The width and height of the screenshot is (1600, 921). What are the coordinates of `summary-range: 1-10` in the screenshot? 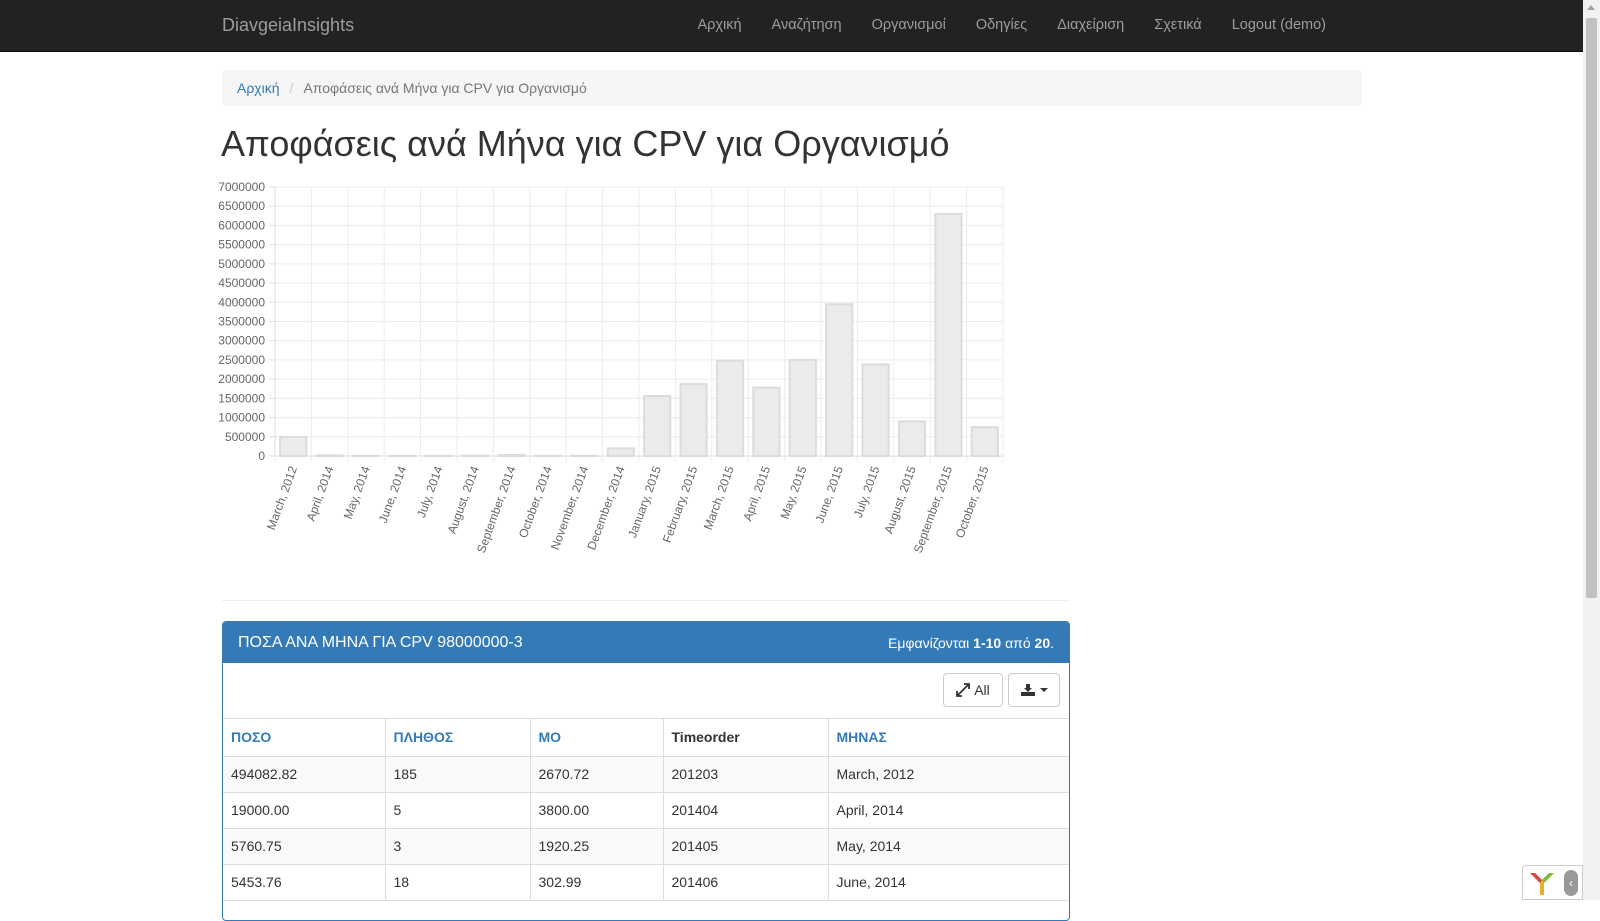 It's located at (987, 643).